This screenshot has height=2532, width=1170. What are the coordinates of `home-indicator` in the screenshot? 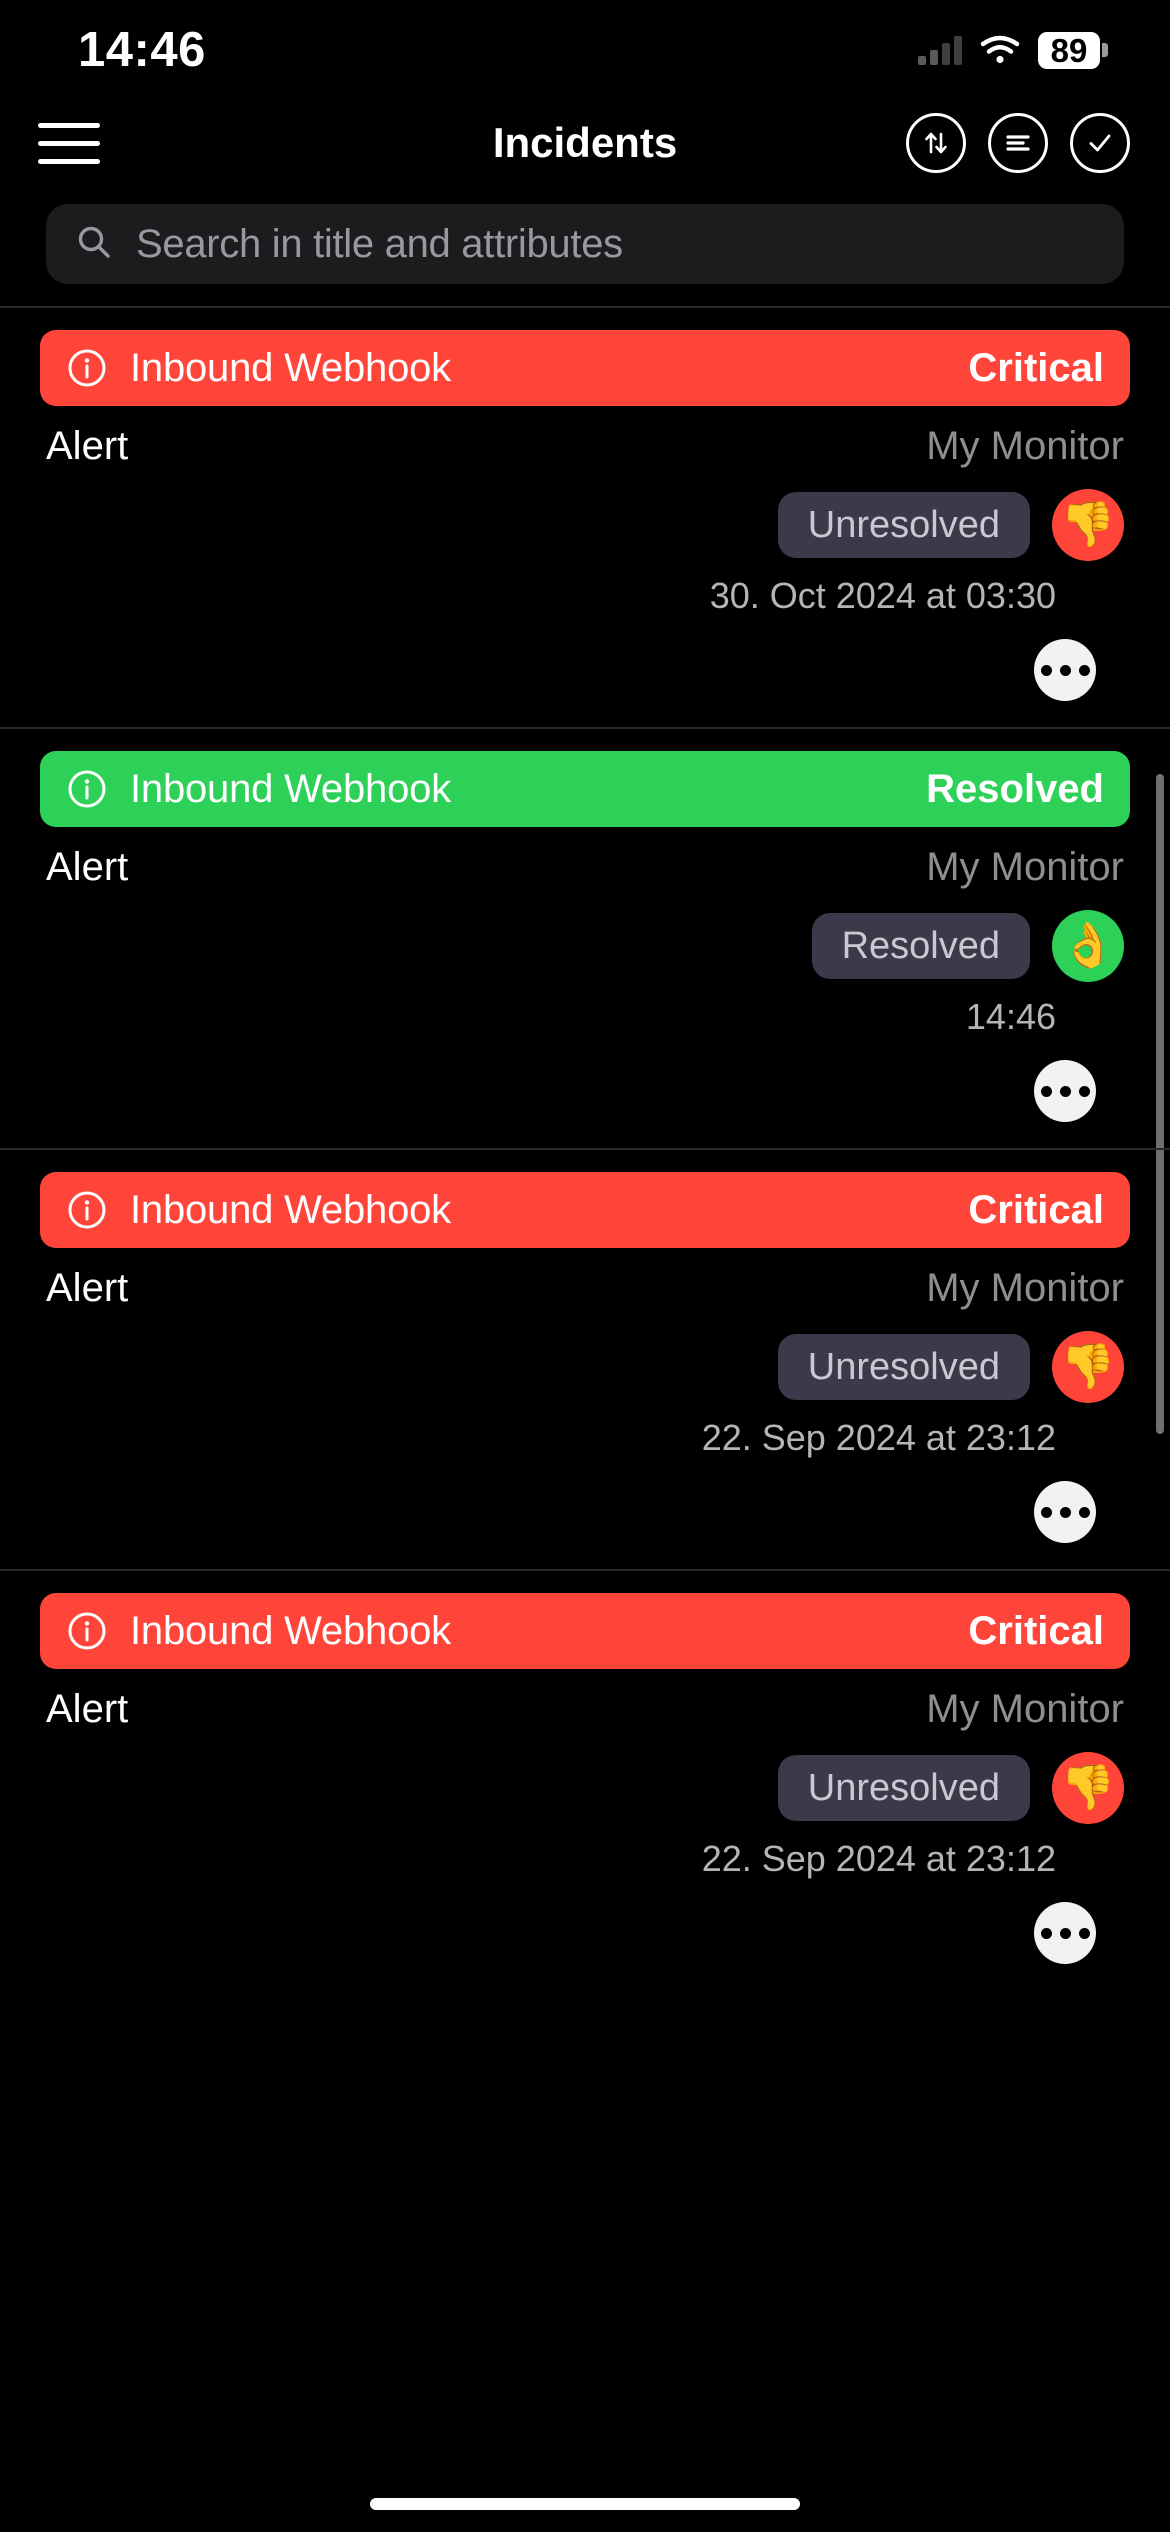 It's located at (585, 2504).